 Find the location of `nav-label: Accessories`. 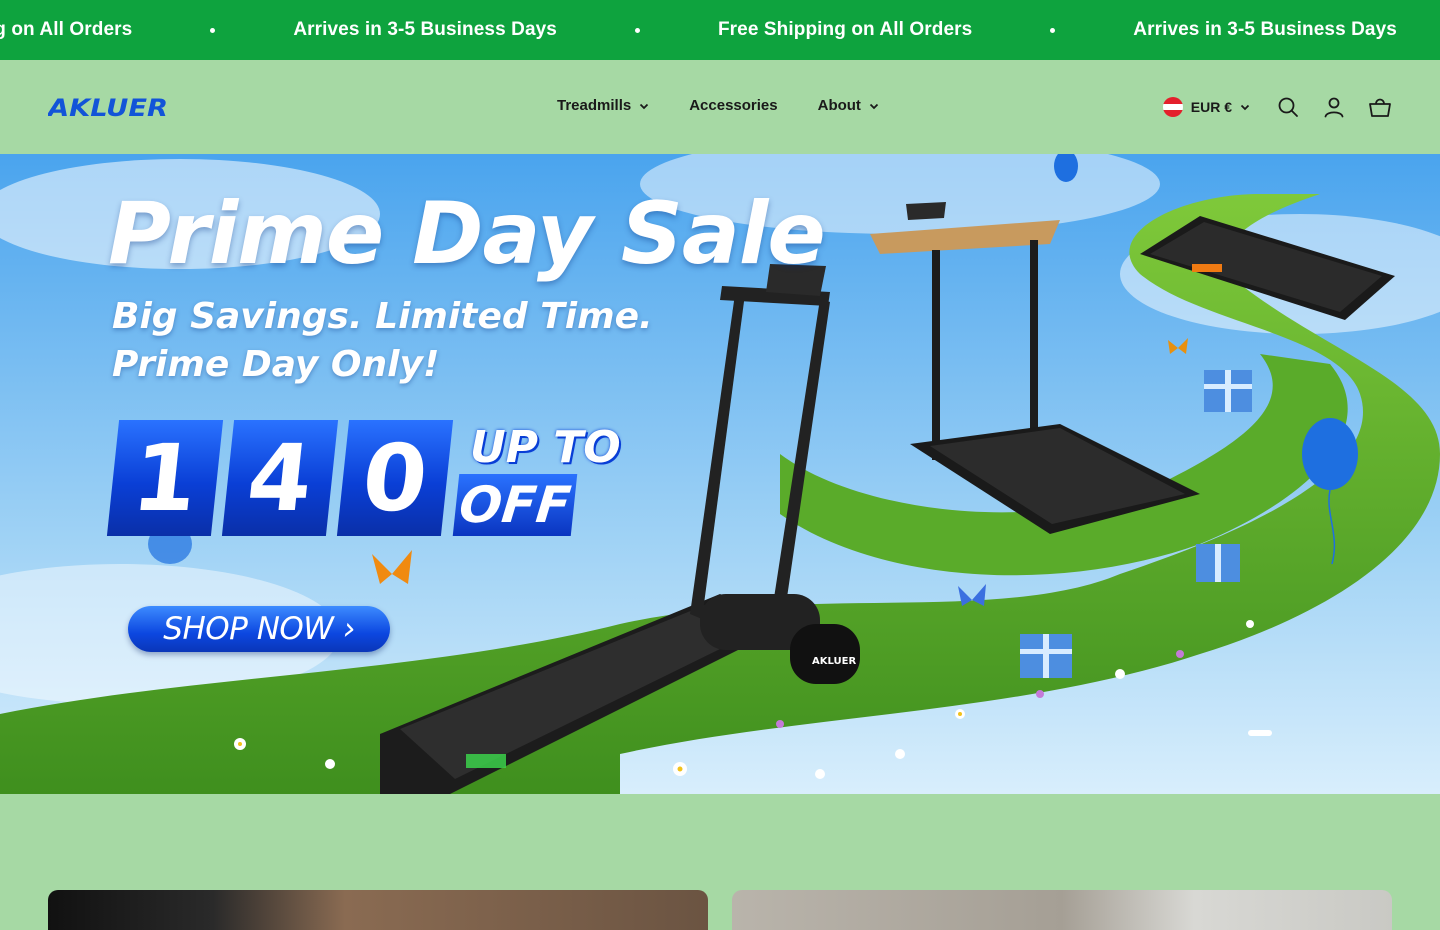

nav-label: Accessories is located at coordinates (733, 105).